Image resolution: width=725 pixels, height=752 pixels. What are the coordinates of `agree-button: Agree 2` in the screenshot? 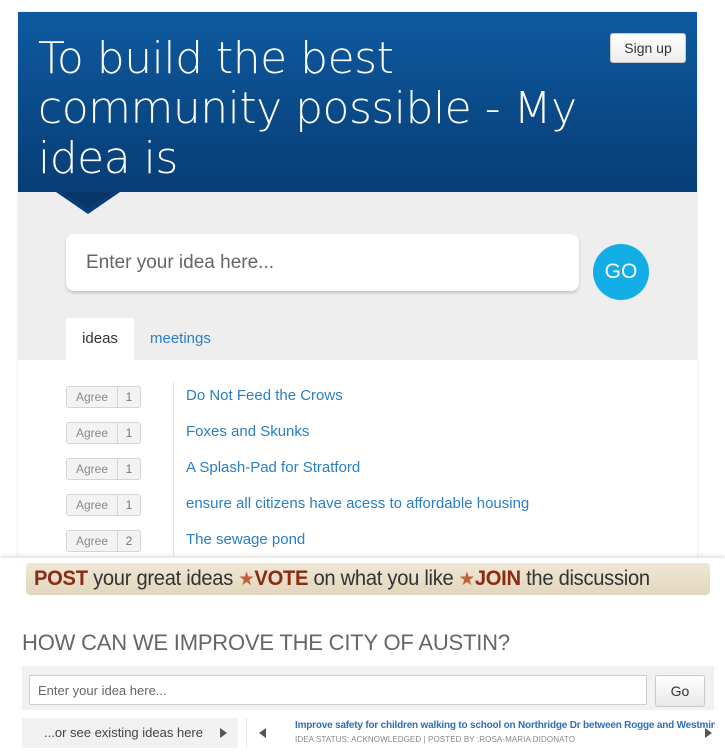 It's located at (103, 541).